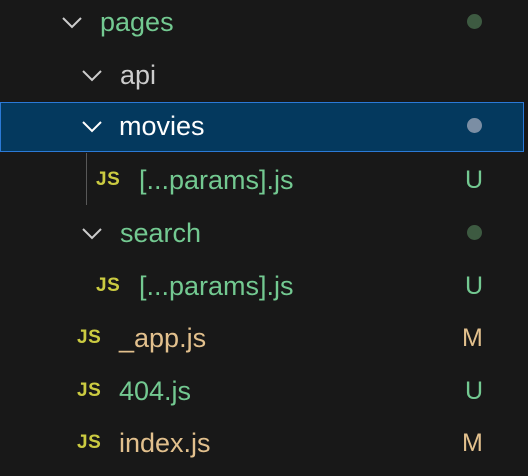 This screenshot has height=476, width=528. Describe the element at coordinates (165, 443) in the screenshot. I see `file-label: index.js` at that location.